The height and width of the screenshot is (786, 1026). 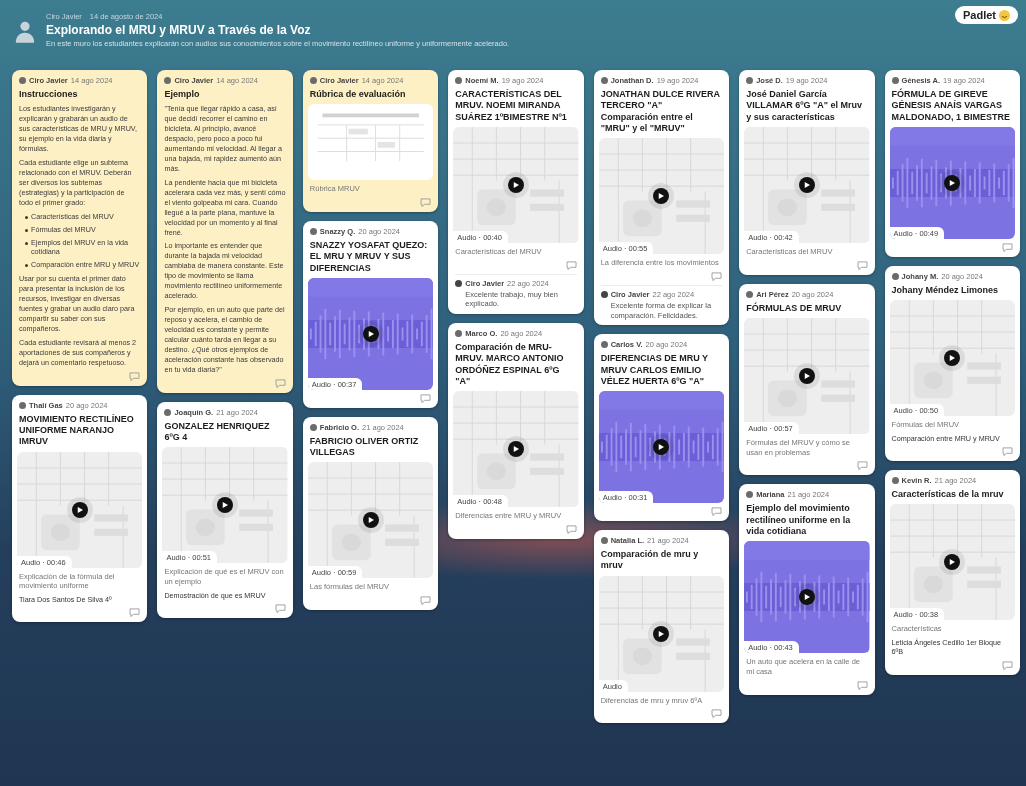 I want to click on post-title: FÓRMULA DE GIREVE GÉNESIS ANAÍS VARGAS MALDONADO, 1 BIMESTRE, so click(x=951, y=106).